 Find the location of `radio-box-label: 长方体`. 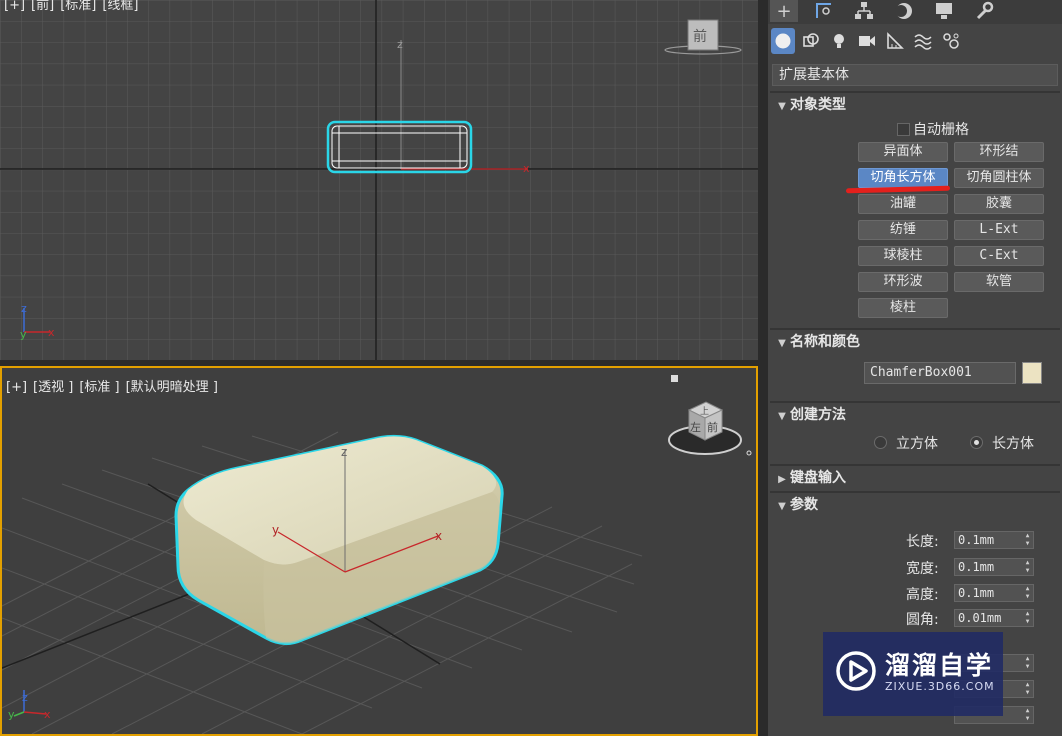

radio-box-label: 长方体 is located at coordinates (1013, 444).